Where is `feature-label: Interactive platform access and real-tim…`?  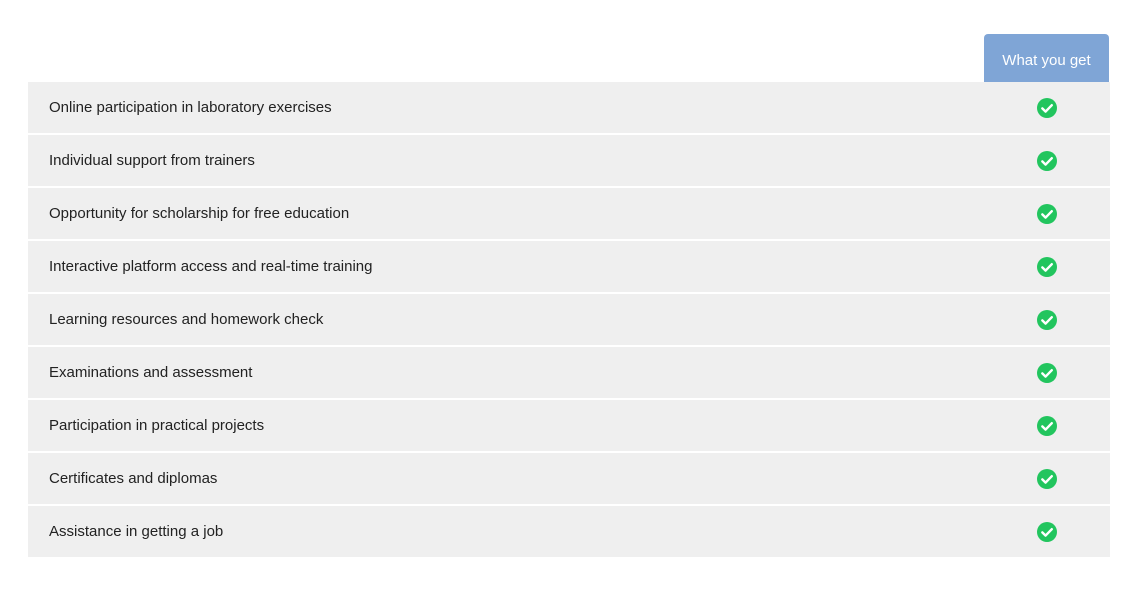
feature-label: Interactive platform access and real-tim… is located at coordinates (211, 266).